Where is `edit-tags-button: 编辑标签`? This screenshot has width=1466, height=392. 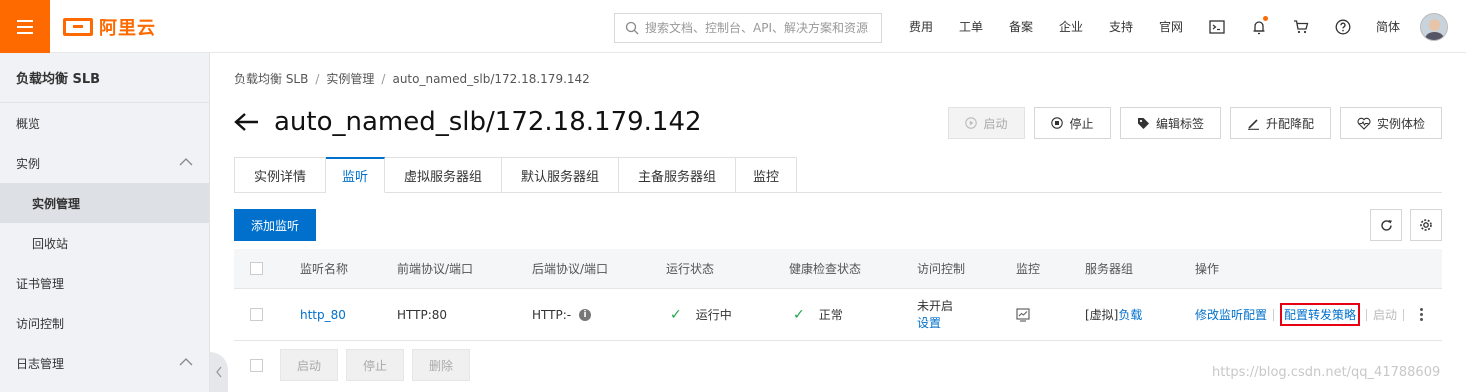 edit-tags-button: 编辑标签 is located at coordinates (1170, 123).